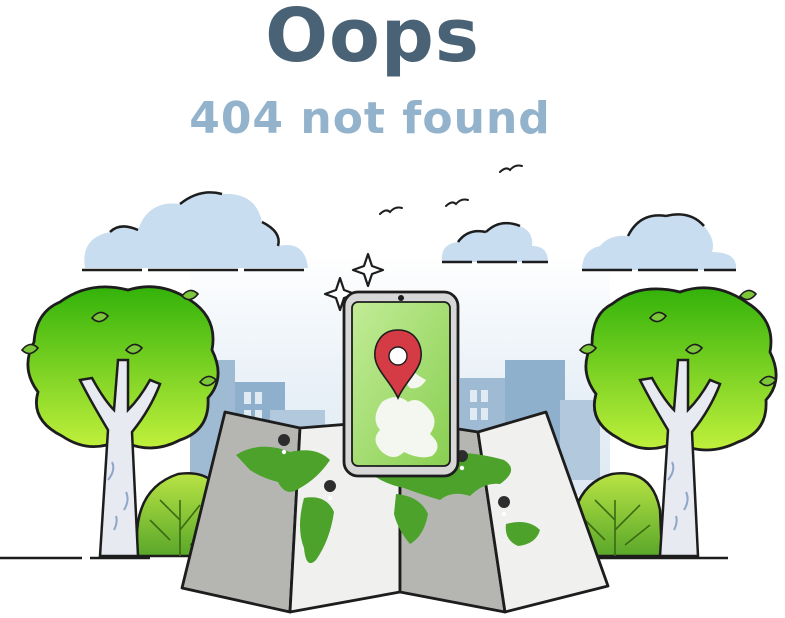 This screenshot has width=785, height=618. I want to click on bird-icon, so click(451, 189).